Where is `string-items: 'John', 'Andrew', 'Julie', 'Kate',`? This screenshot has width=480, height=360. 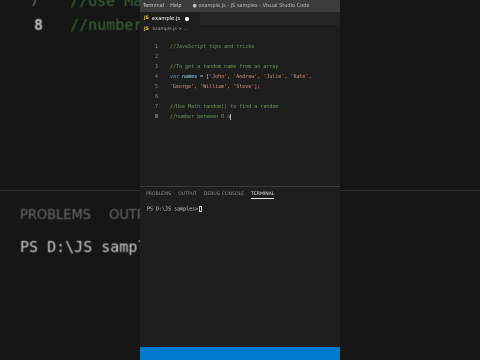 string-items: 'John', 'Andrew', 'Julie', 'Kate', is located at coordinates (260, 77).